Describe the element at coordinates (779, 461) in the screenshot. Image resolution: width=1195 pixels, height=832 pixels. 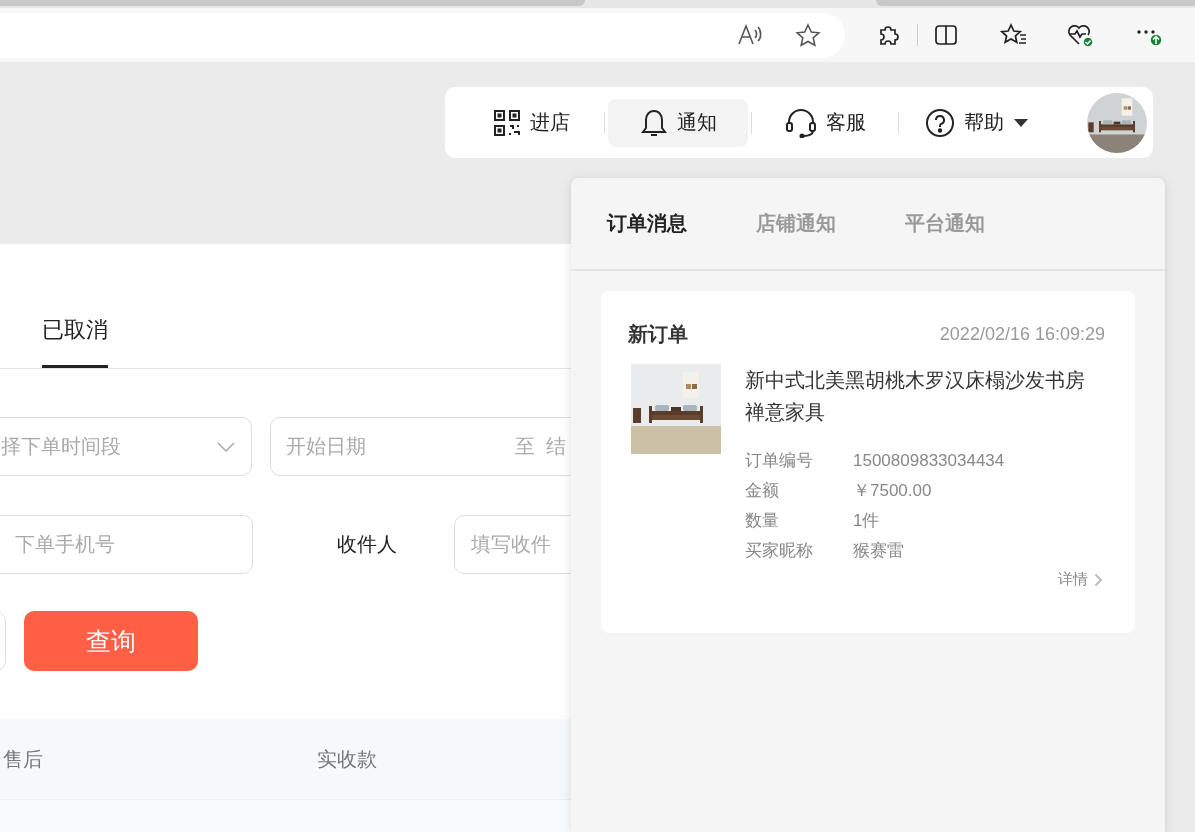
I see `field-label: 订单编号` at that location.